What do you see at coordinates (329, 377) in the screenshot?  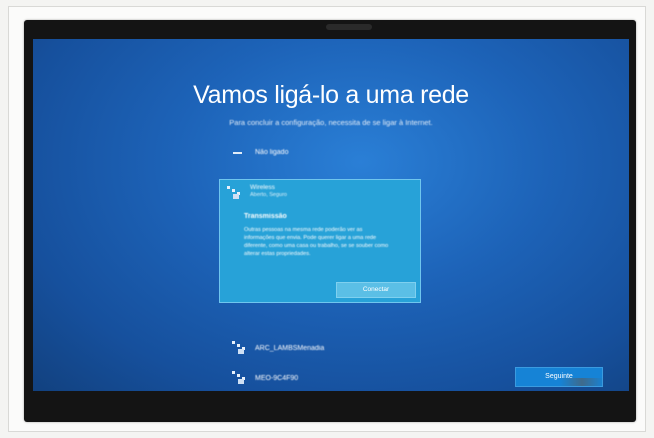 I see `network-item-meo: MEO-9C4F90` at bounding box center [329, 377].